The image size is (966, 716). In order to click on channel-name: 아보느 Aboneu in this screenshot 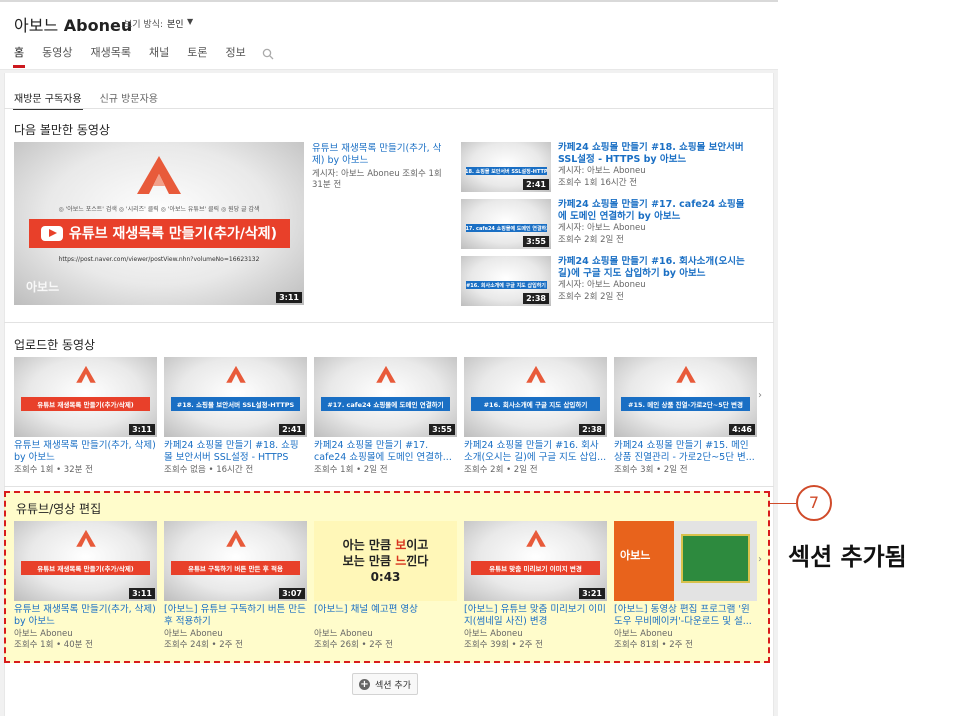, I will do `click(73, 24)`.